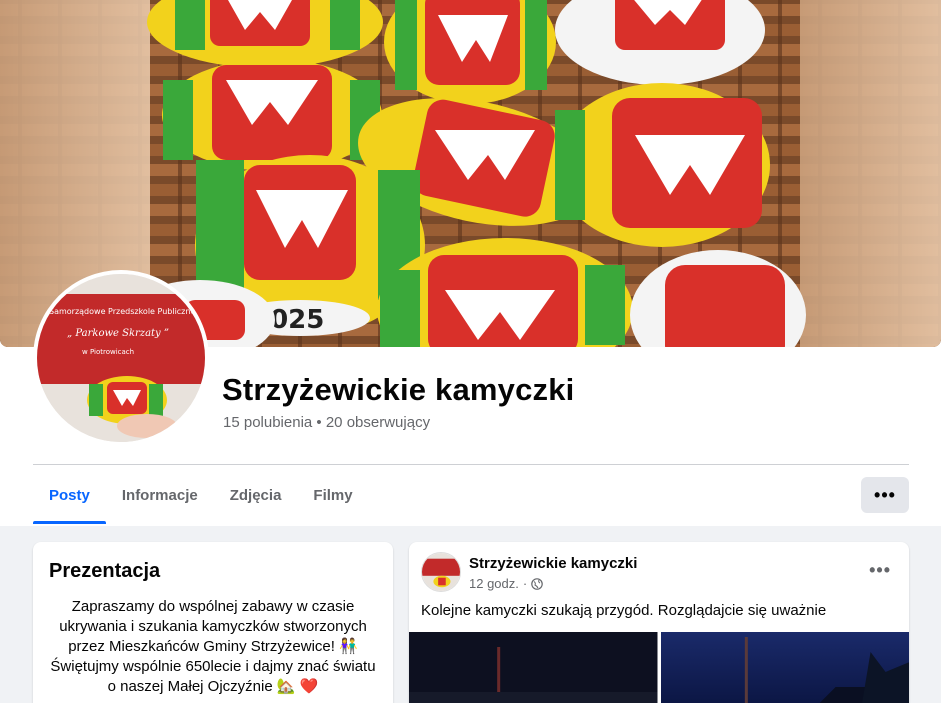 The width and height of the screenshot is (941, 703). Describe the element at coordinates (885, 495) in the screenshot. I see `more-options-button: •••` at that location.